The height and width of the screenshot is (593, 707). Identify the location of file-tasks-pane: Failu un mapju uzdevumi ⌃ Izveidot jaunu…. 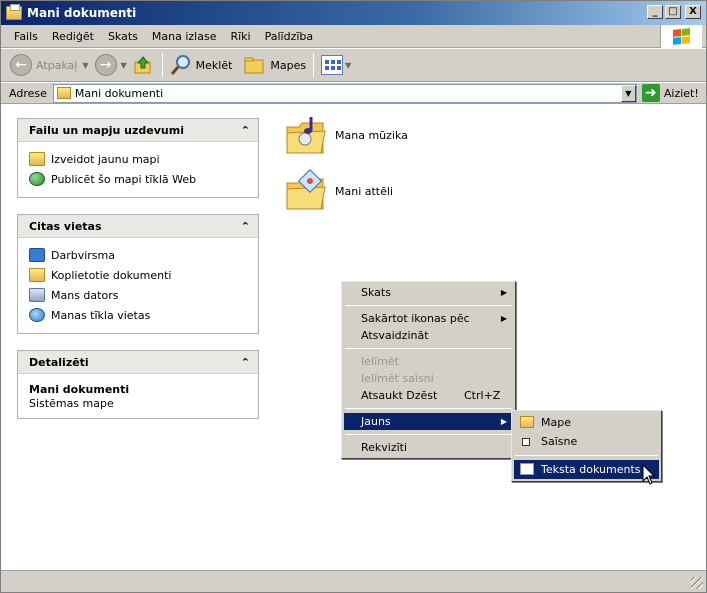
(138, 158).